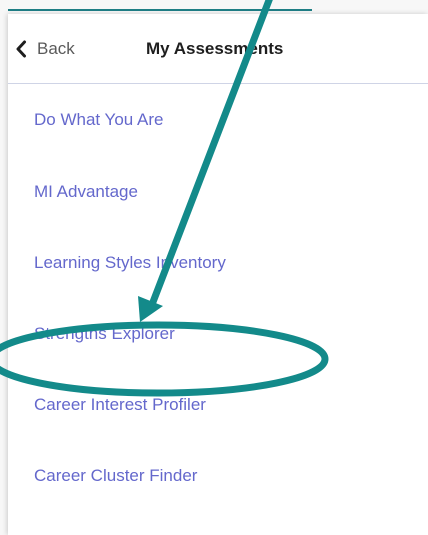 The height and width of the screenshot is (535, 428). What do you see at coordinates (115, 476) in the screenshot?
I see `menu-link-career-cluster-finder: Career Cluster Finder` at bounding box center [115, 476].